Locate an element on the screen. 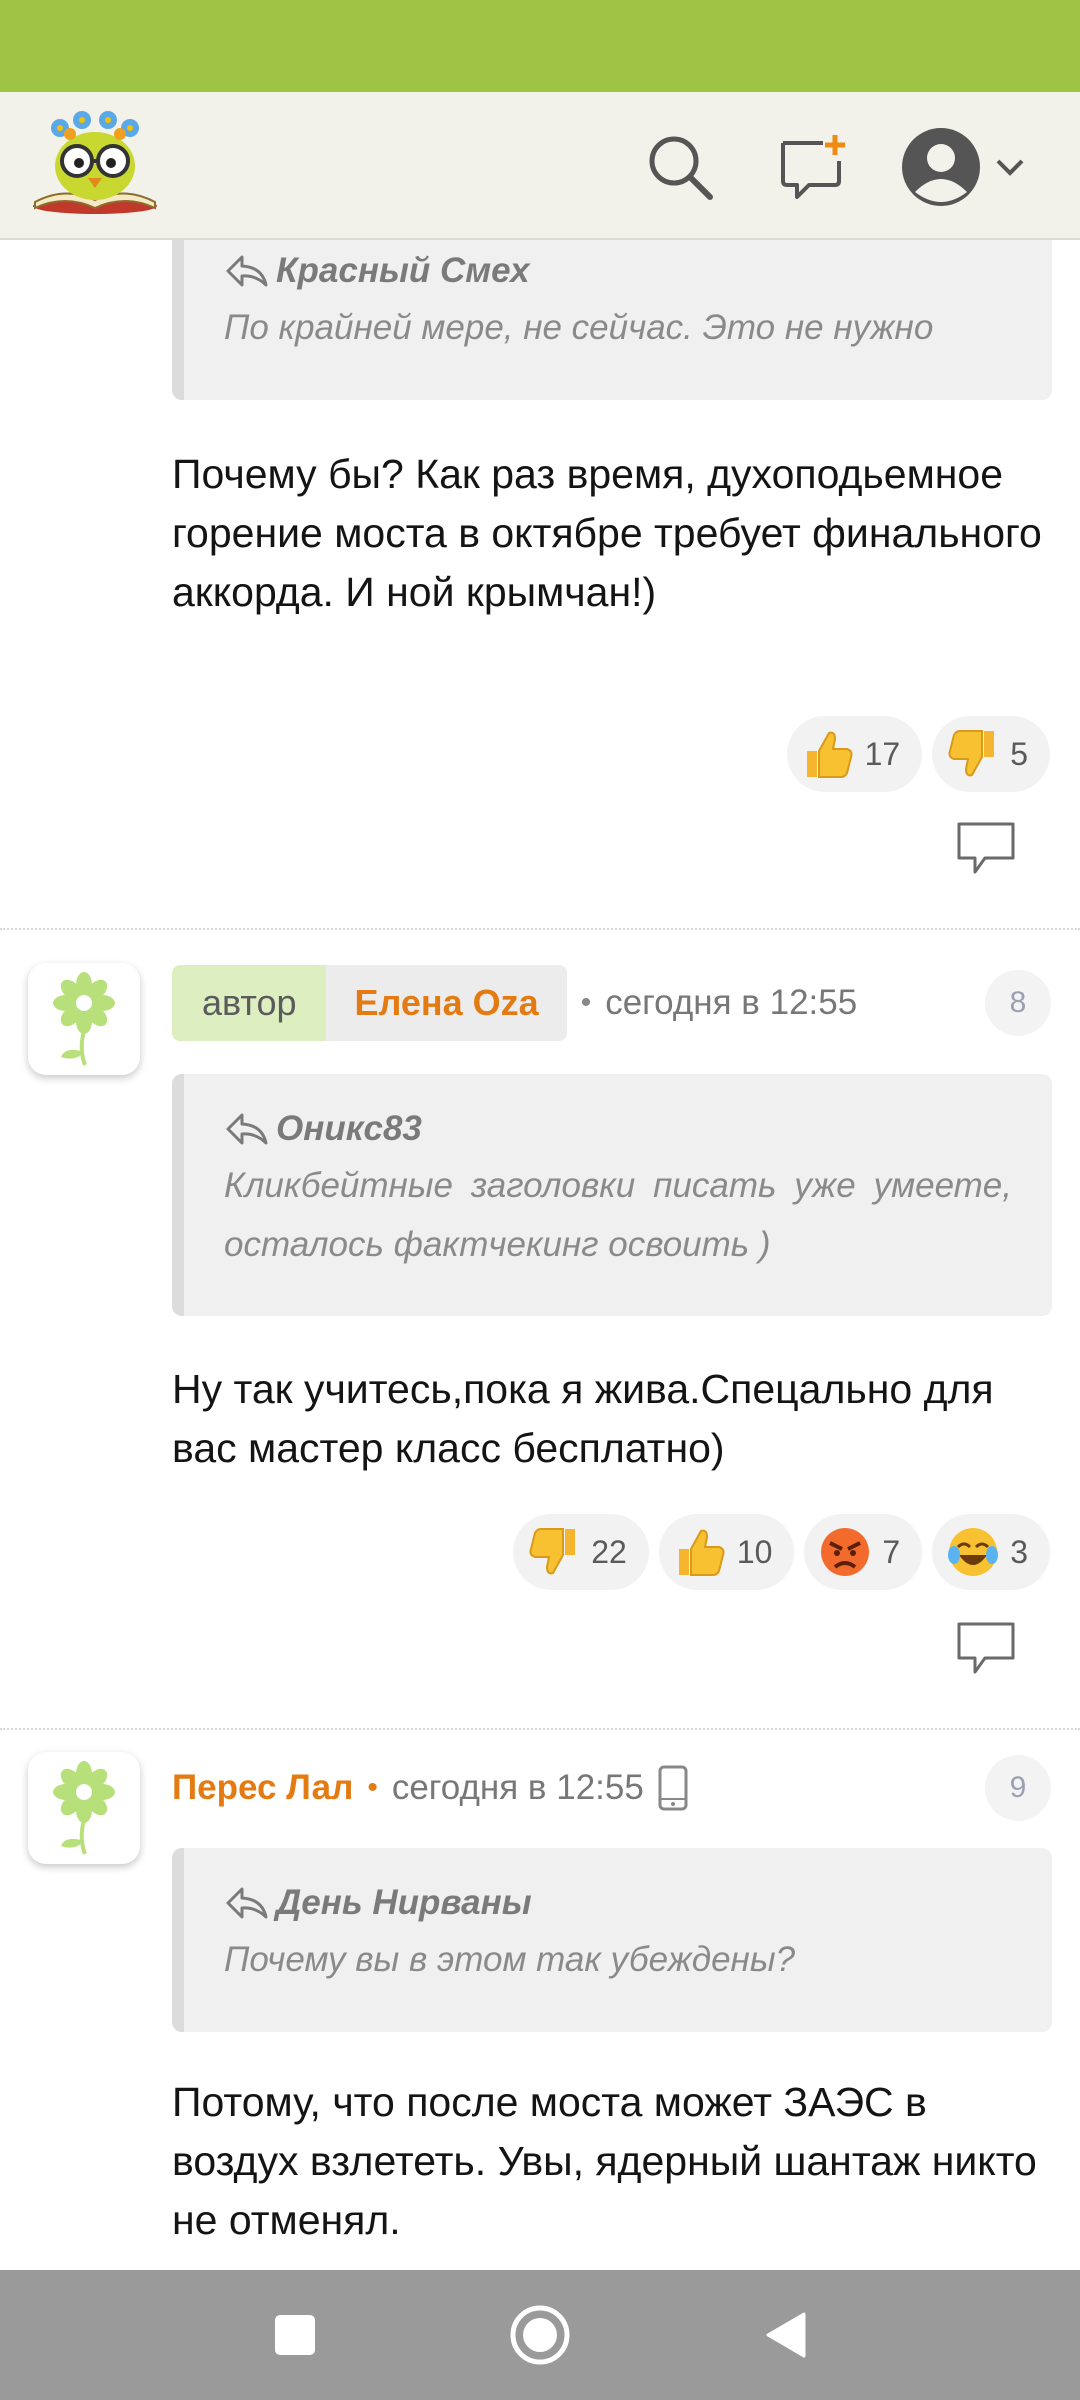 This screenshot has width=1080, height=2400. new-message-icon is located at coordinates (813, 167).